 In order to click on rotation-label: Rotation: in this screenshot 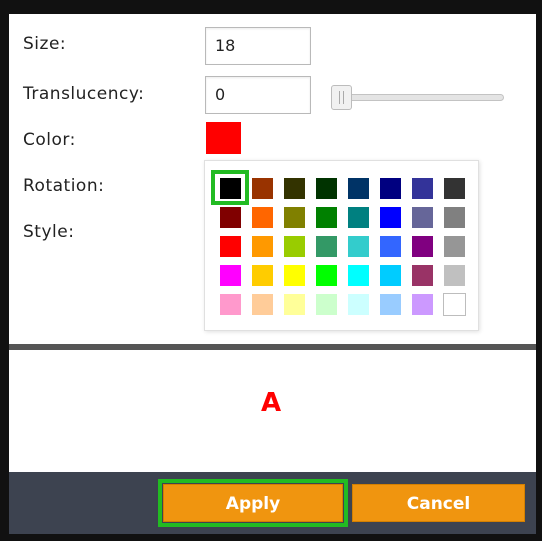, I will do `click(64, 186)`.